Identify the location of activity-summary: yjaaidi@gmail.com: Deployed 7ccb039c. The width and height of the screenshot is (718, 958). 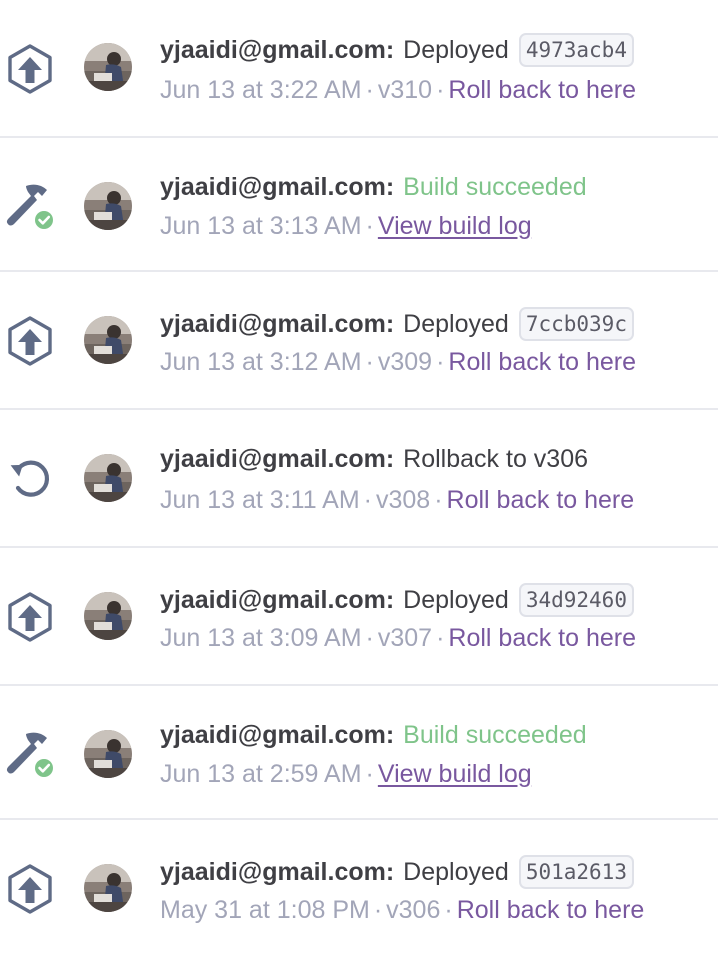
(397, 324).